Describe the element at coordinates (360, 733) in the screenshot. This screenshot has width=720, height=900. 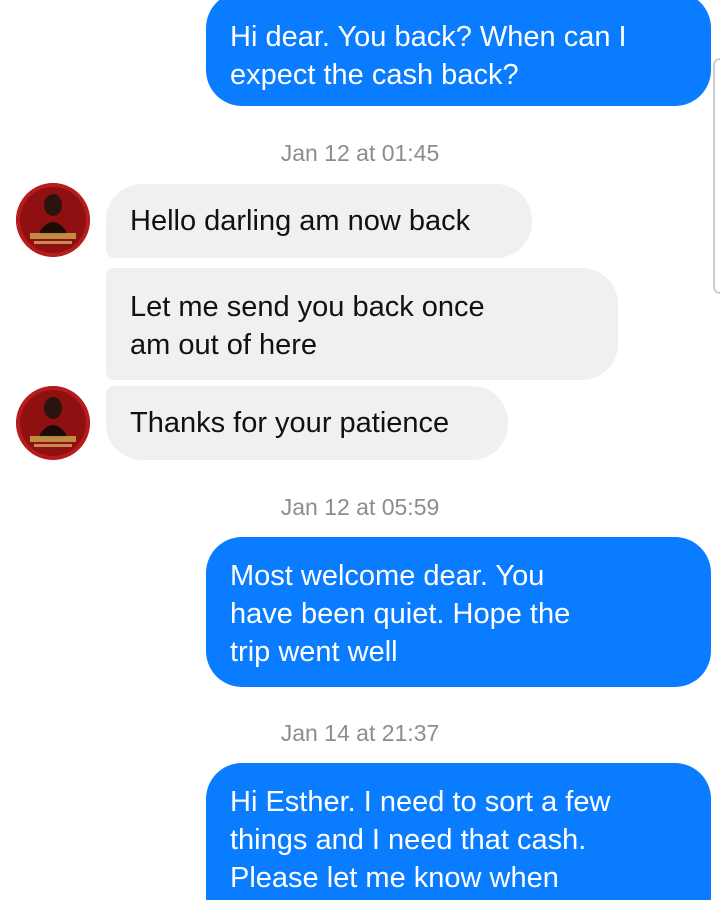
I see `timestamp: Jan 14 at 21:37` at that location.